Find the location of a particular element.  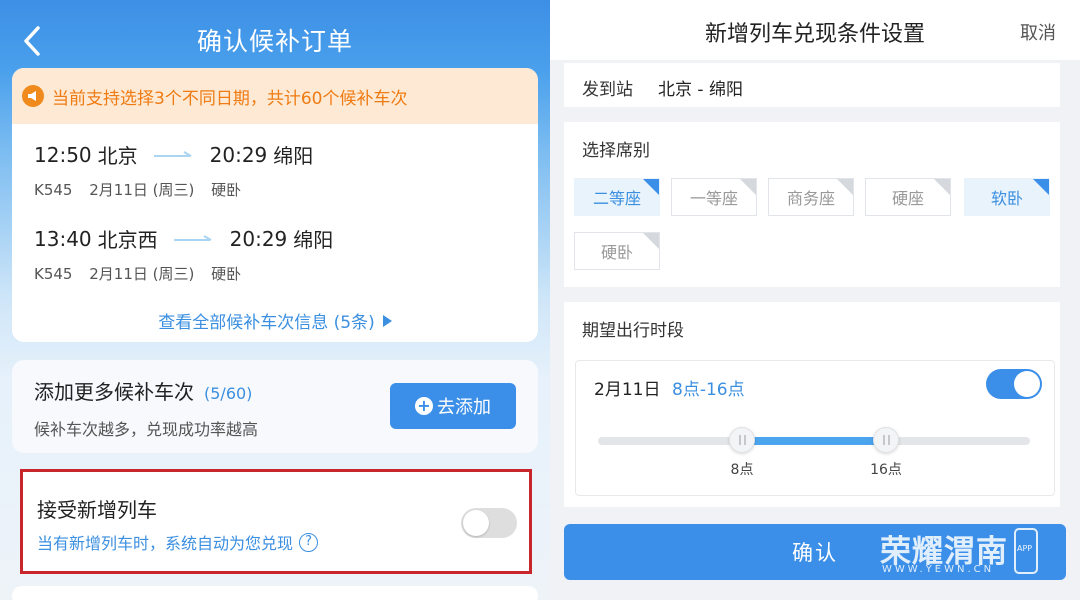

seat-class-section: 选择席别 二等座 一等座 商务座 硬座 软卧 硬卧 is located at coordinates (812, 204).